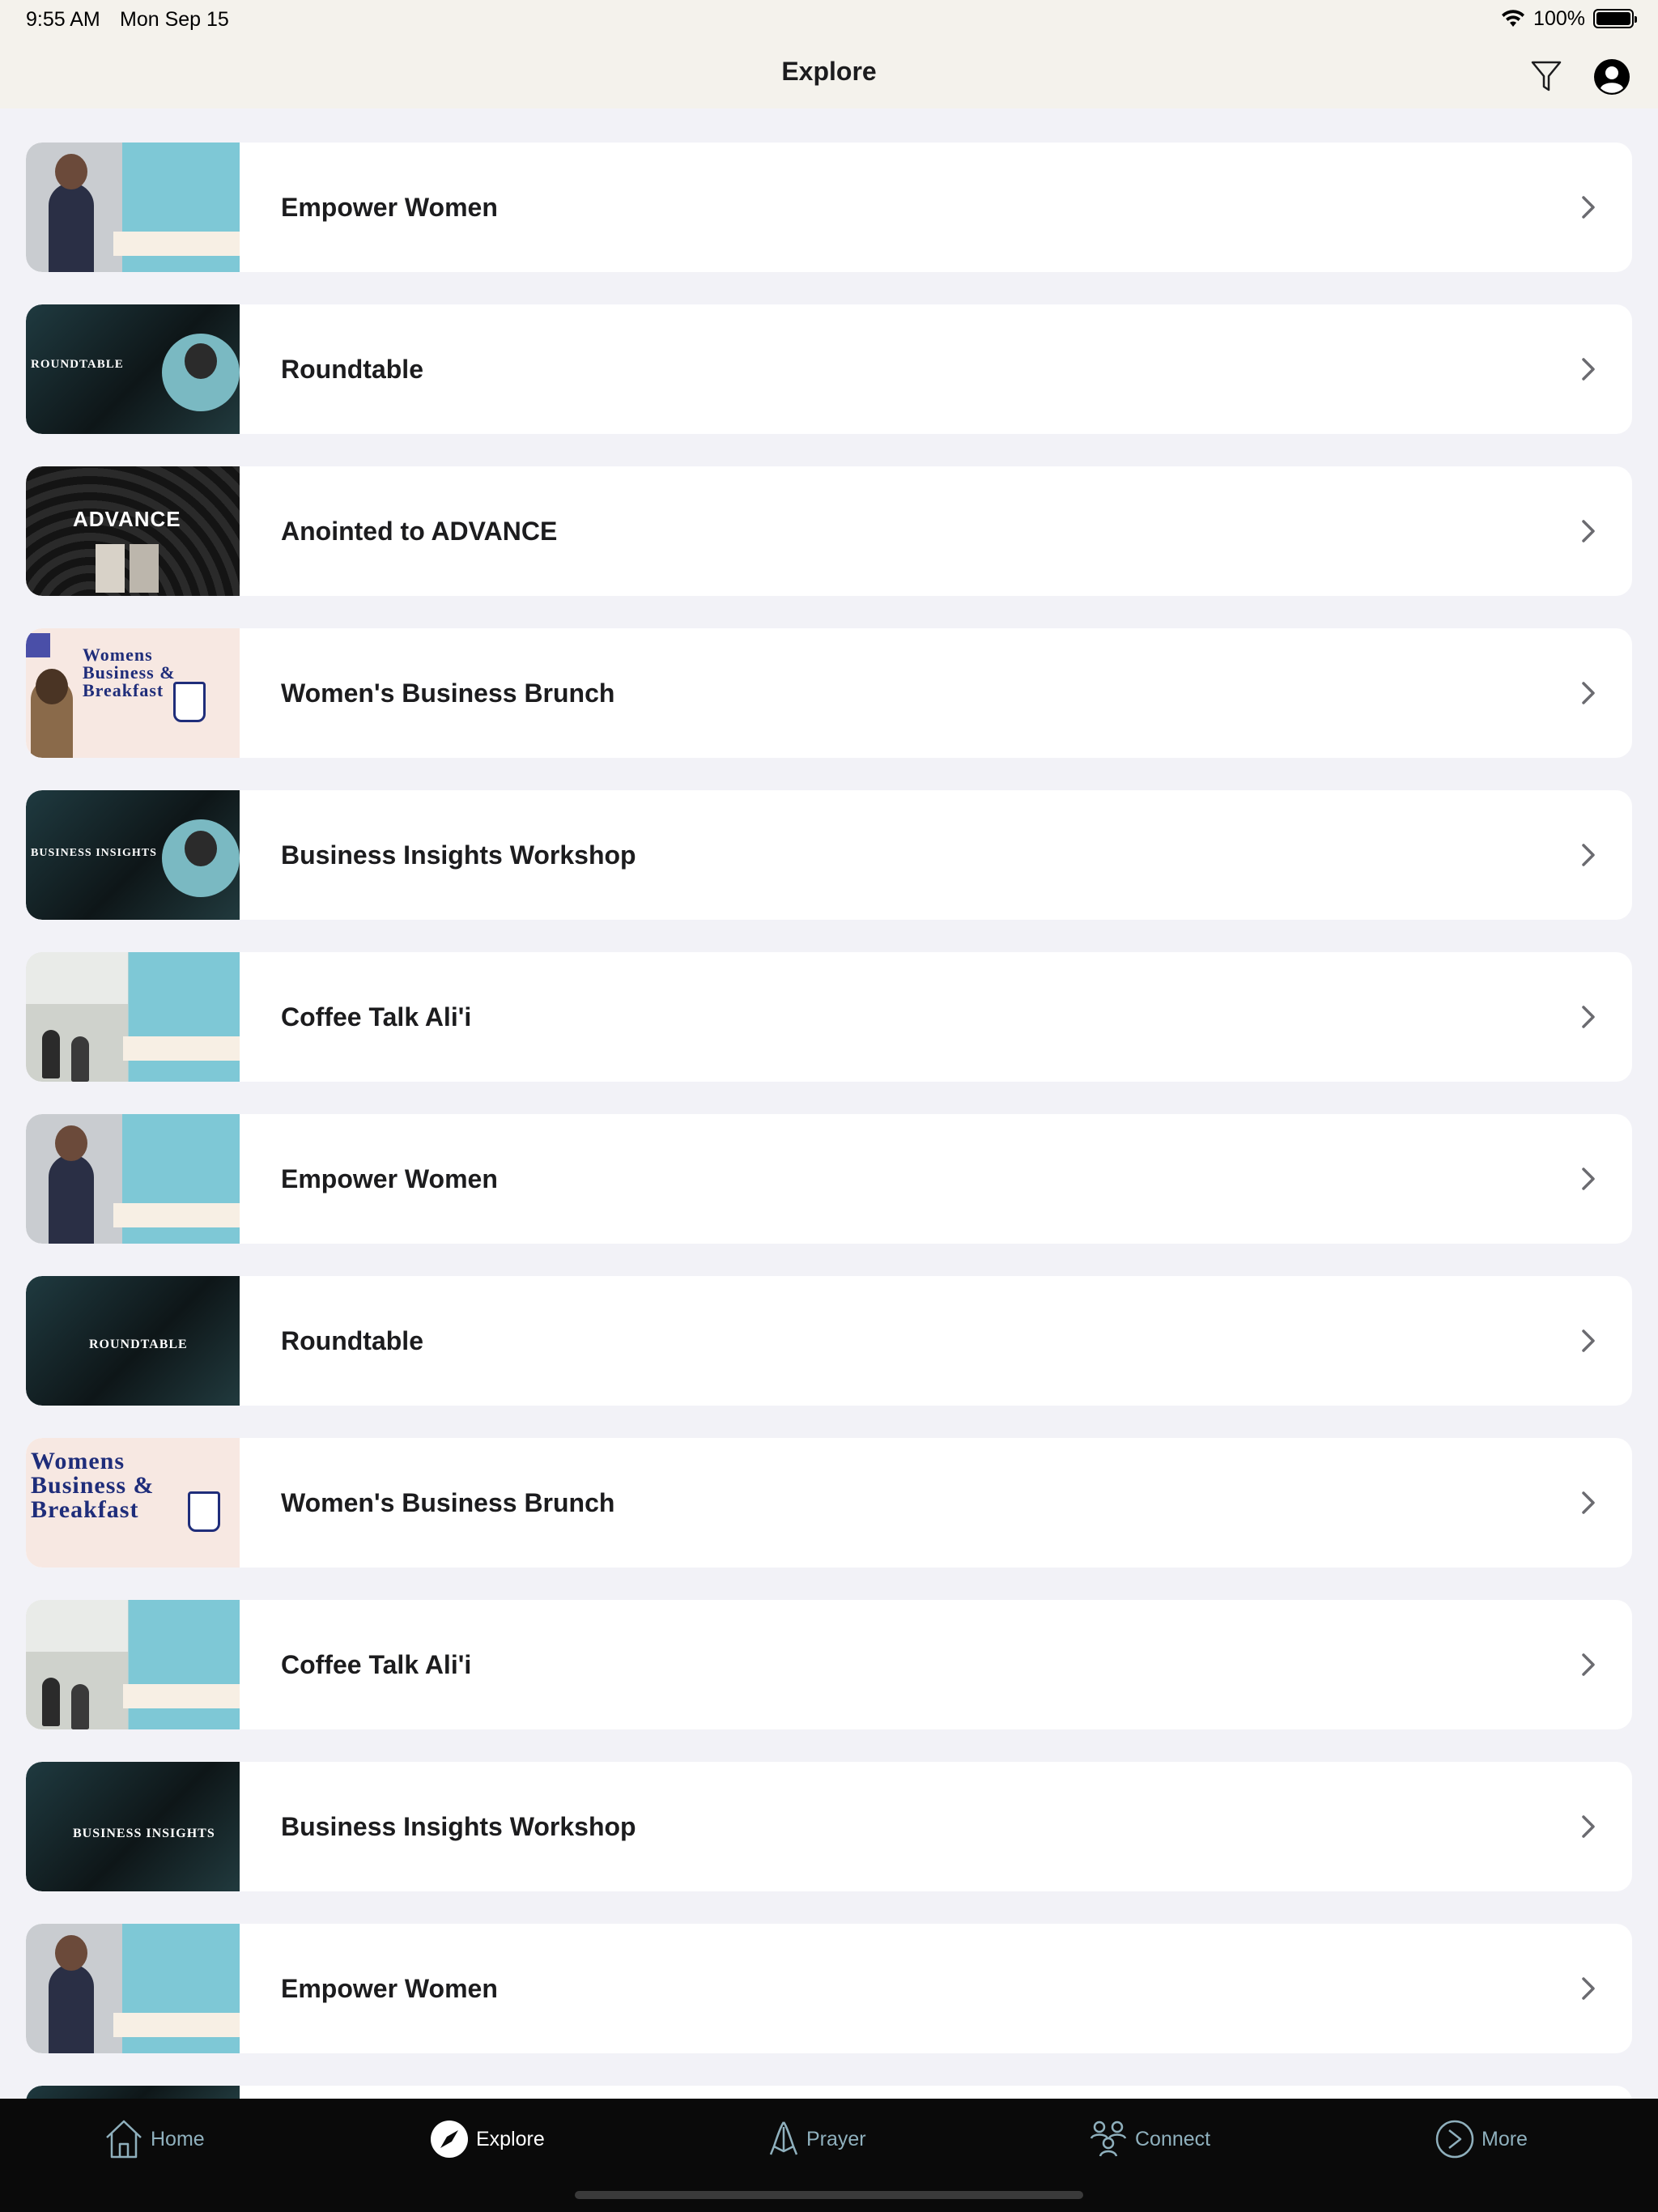 The image size is (1658, 2212). Describe the element at coordinates (829, 54) in the screenshot. I see `top-bar: 9:55 AM Mon Sep 15 100% Explore` at that location.